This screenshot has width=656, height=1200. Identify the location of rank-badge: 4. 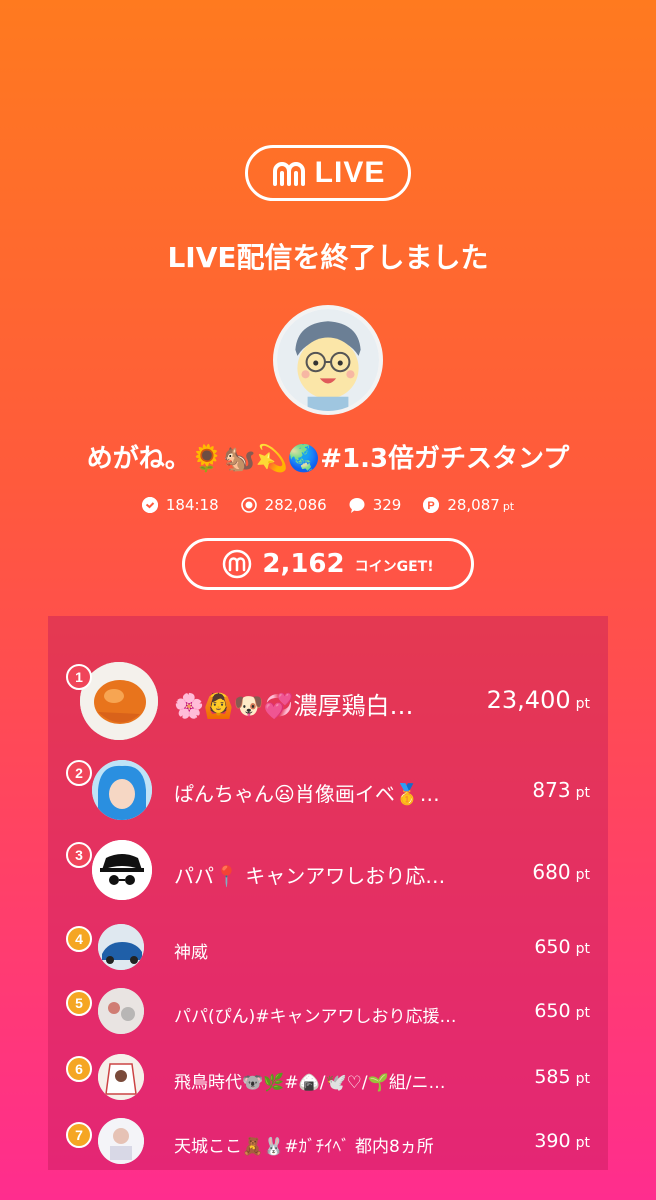
(79, 939).